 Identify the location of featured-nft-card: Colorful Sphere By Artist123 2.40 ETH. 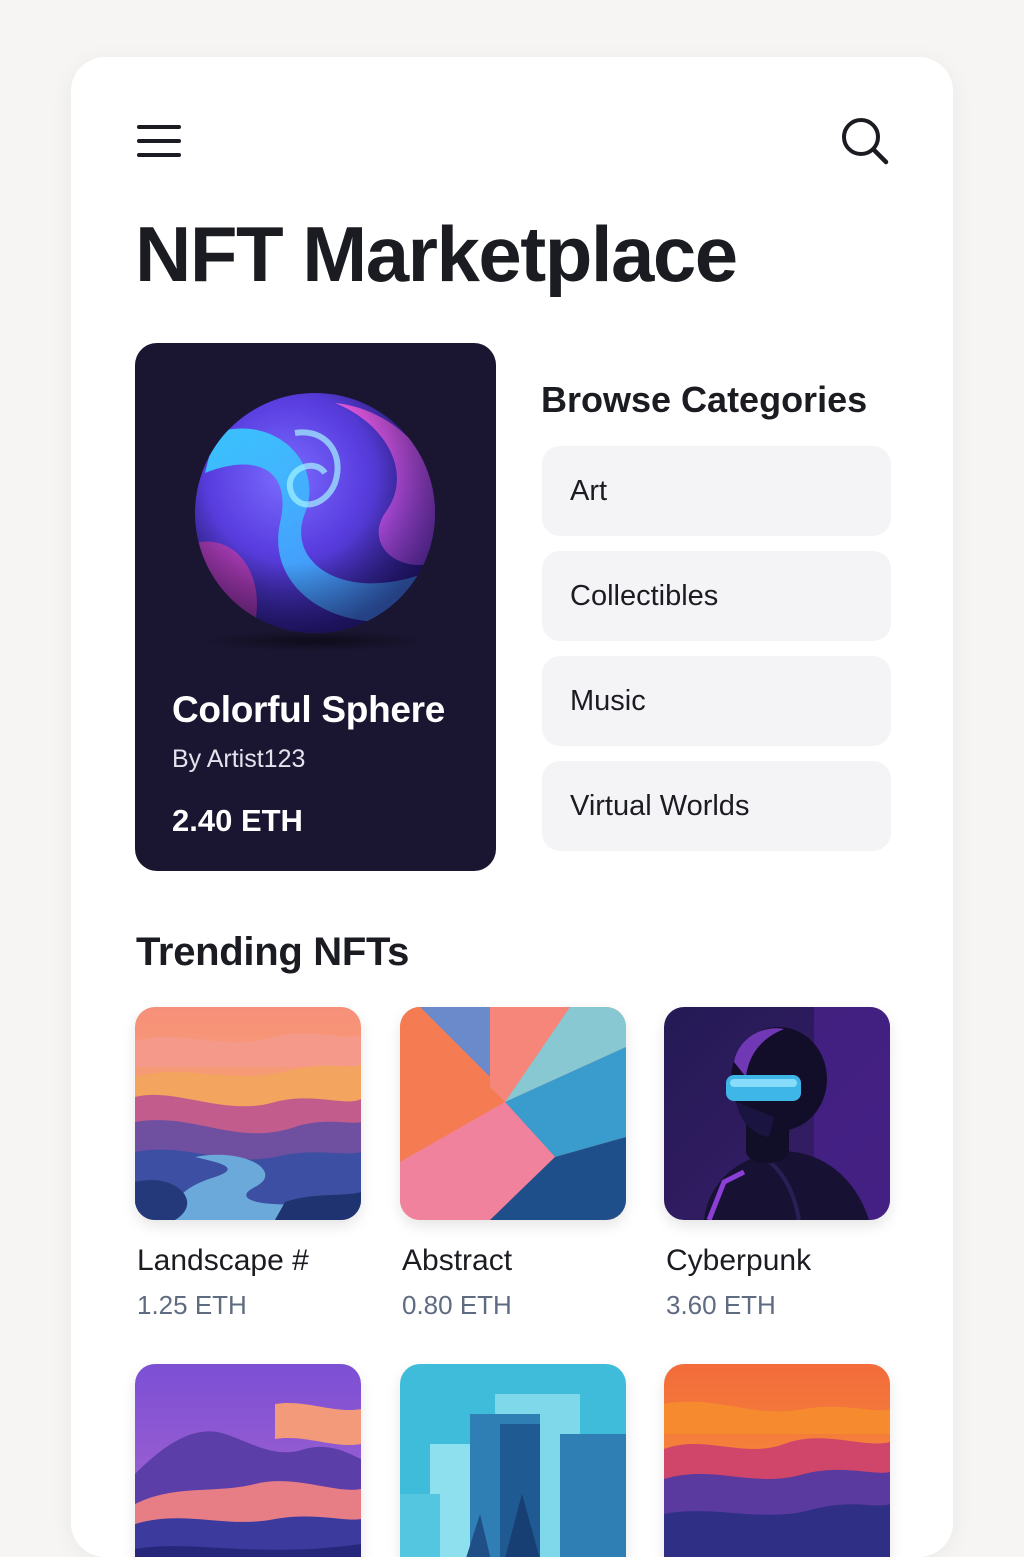
(315, 607).